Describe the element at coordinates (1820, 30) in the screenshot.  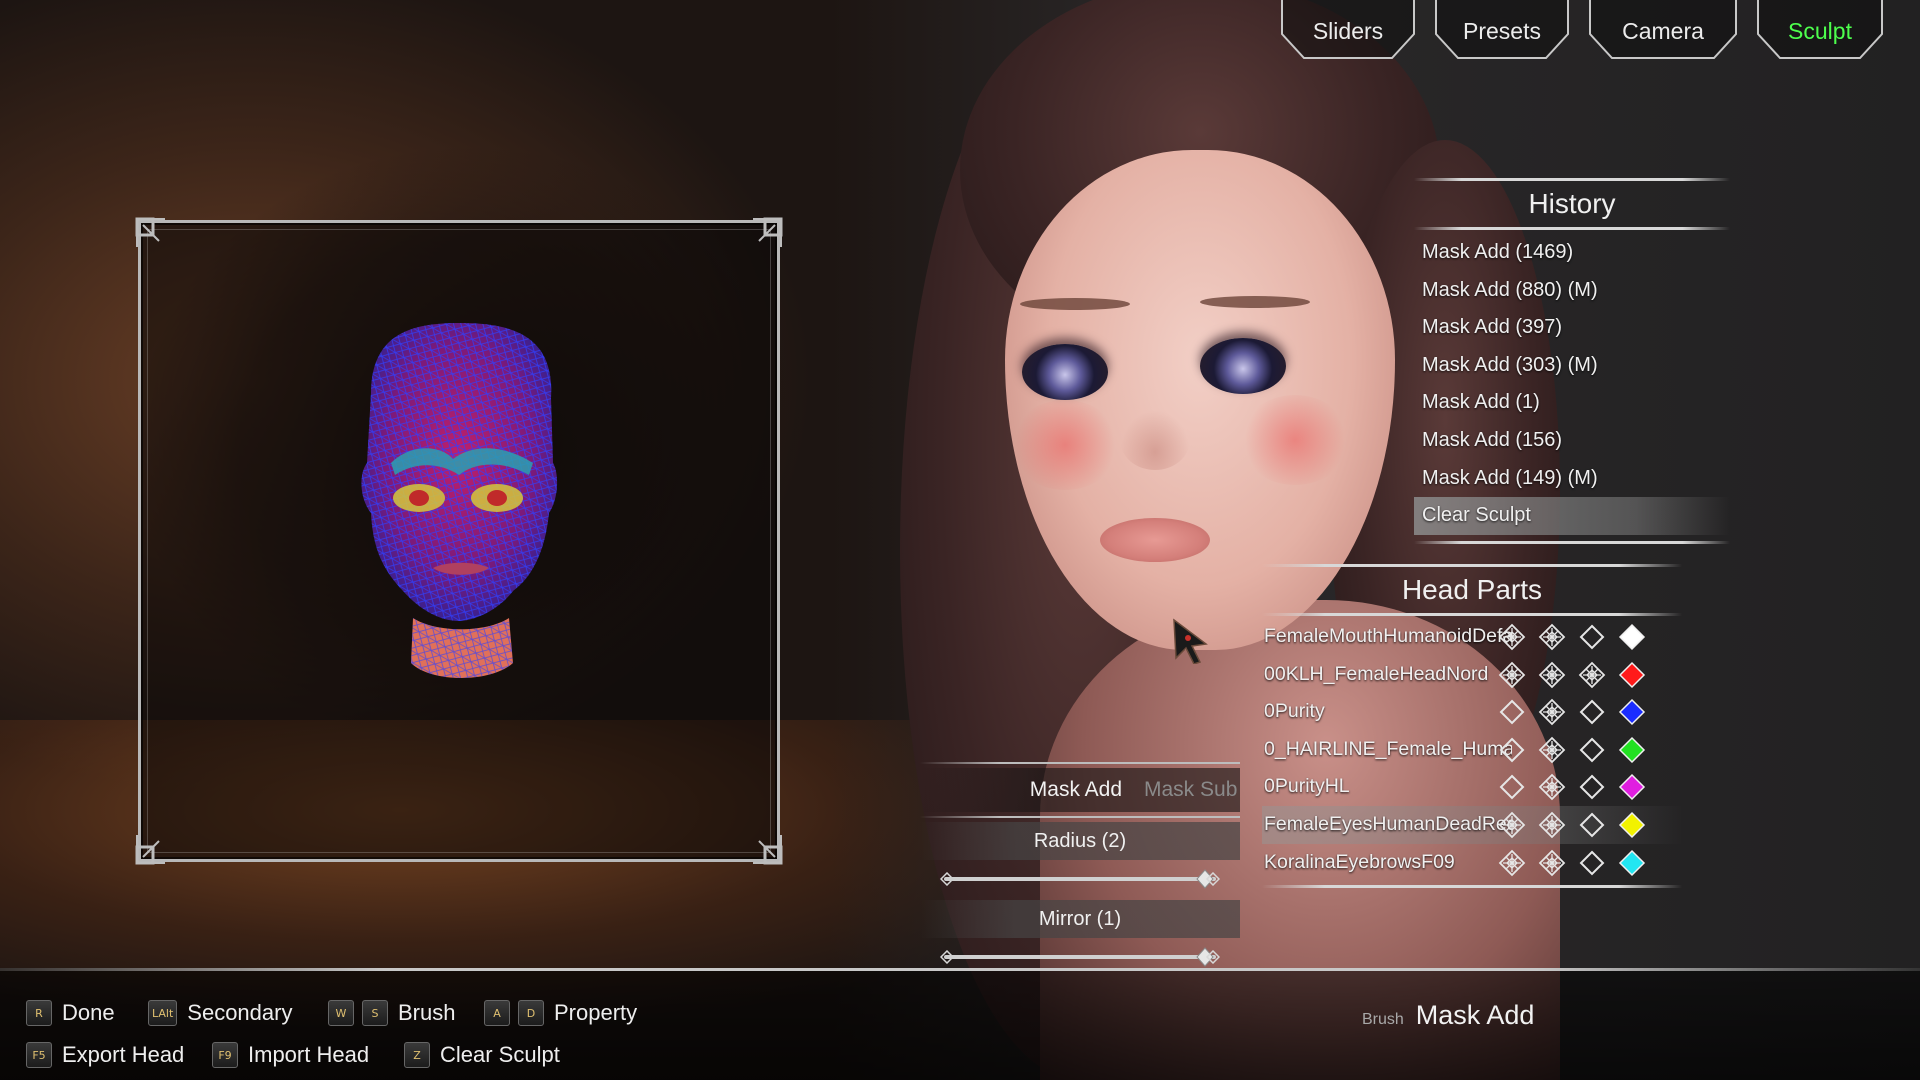
I see `tab-sculpt: Sculpt` at that location.